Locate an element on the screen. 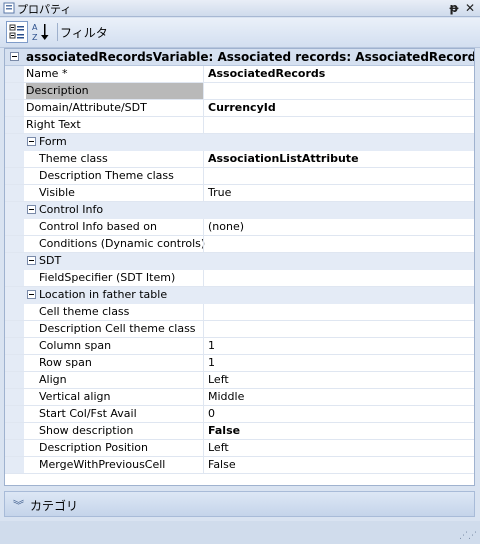 The width and height of the screenshot is (480, 544). categorized-icon is located at coordinates (16, 31).